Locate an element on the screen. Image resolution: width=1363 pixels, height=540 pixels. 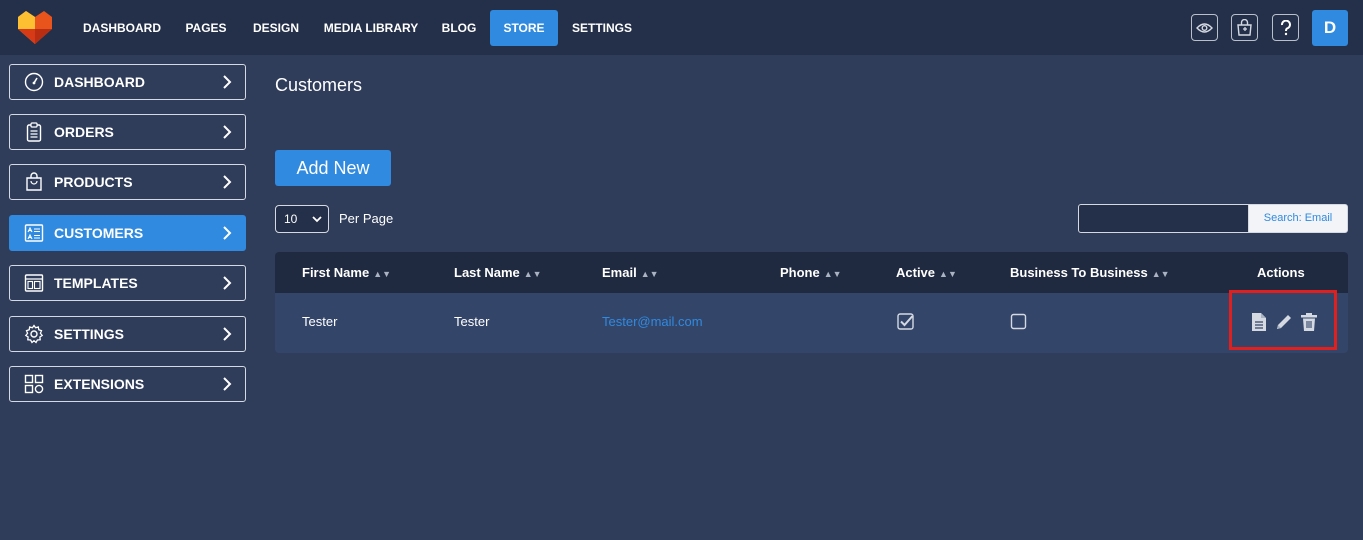
nav-store: STORE is located at coordinates (524, 28).